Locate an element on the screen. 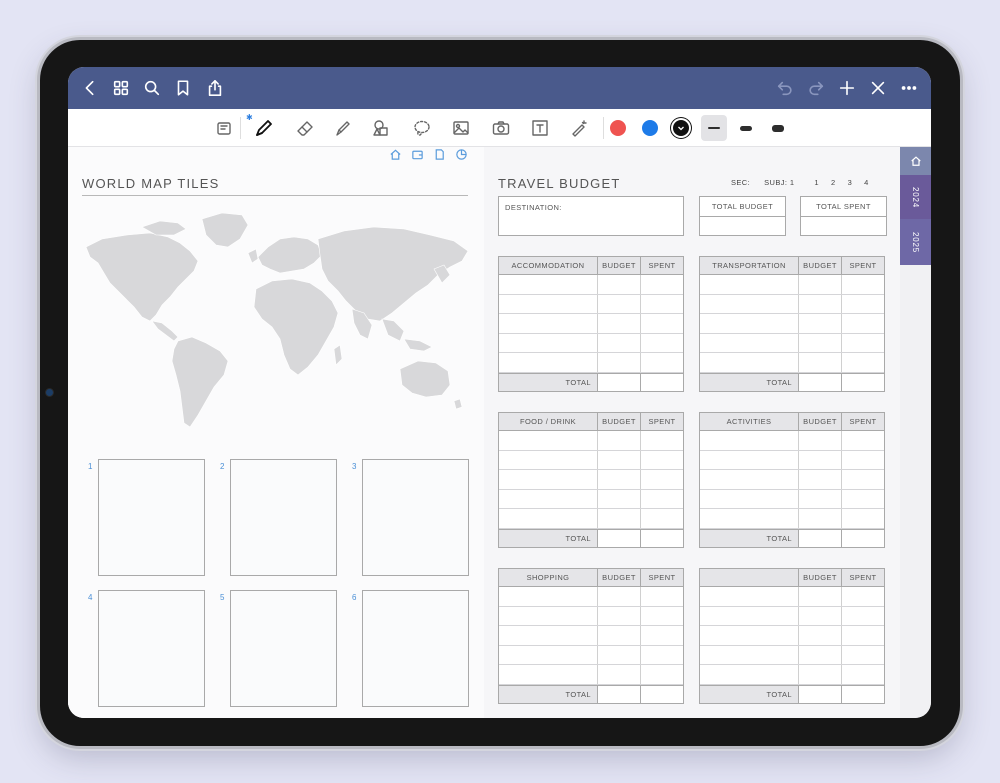 The width and height of the screenshot is (1000, 783). stroke-thin is located at coordinates (714, 128).